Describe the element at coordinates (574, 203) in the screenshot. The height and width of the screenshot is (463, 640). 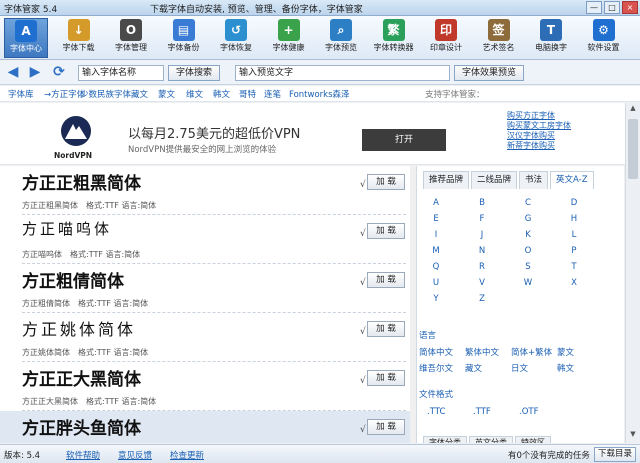
I see `letter-link: D` at that location.